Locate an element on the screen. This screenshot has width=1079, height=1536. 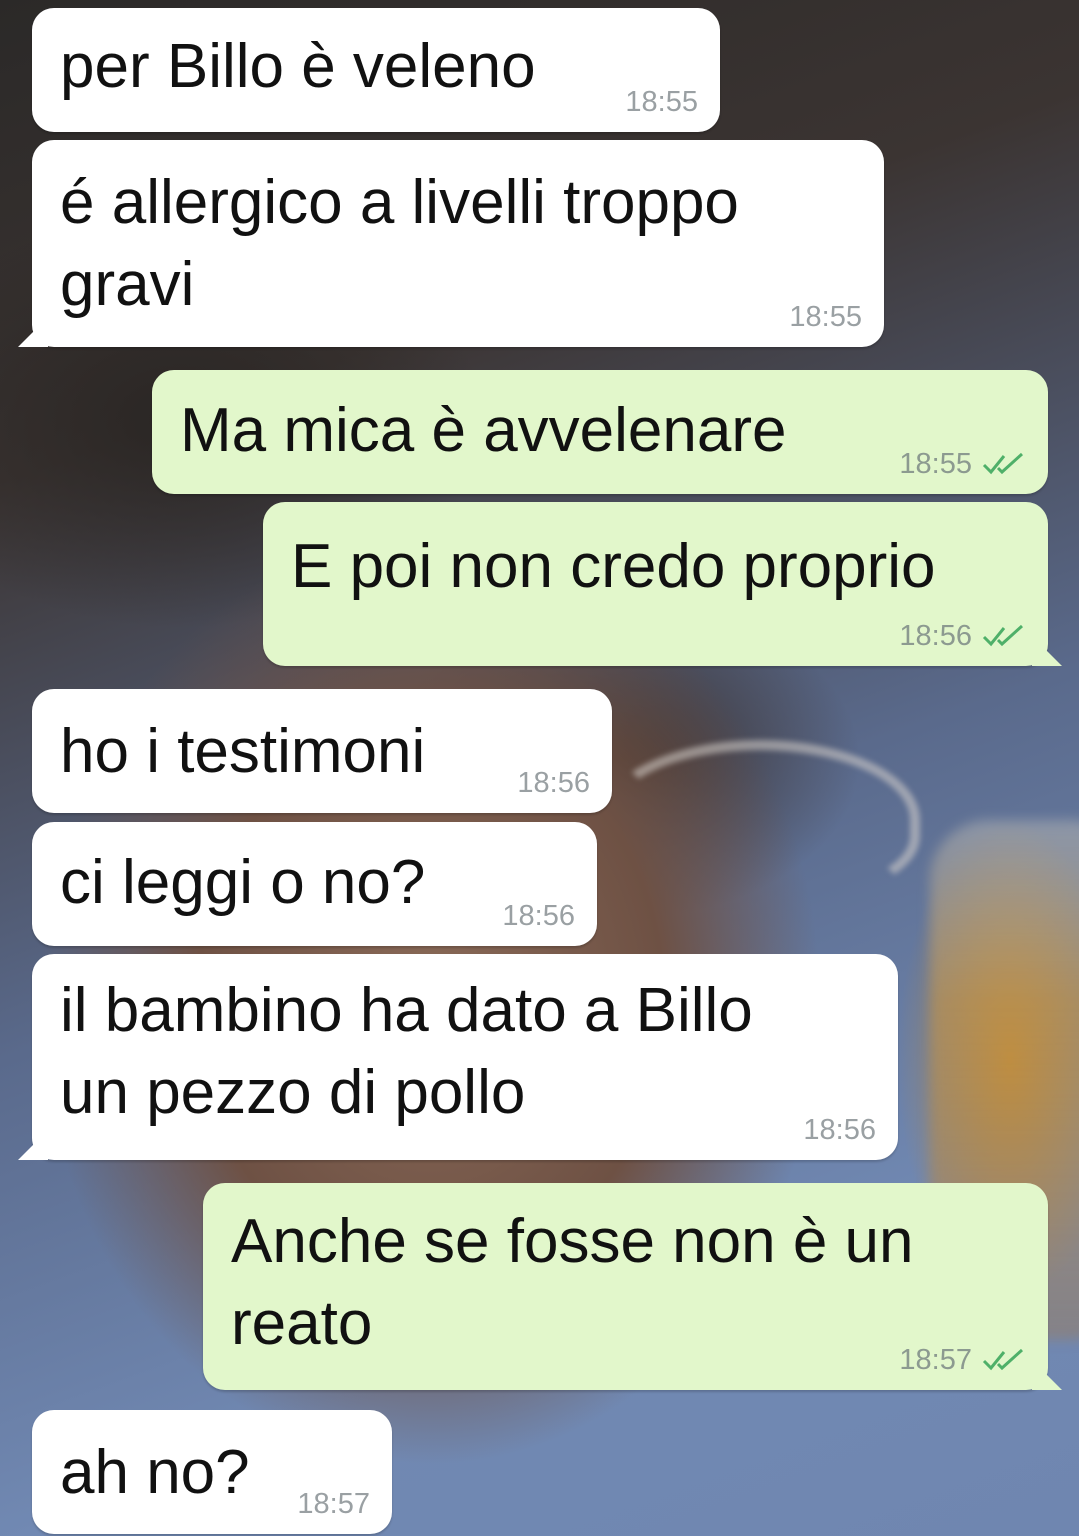
message-text: per Billo è veleno is located at coordinates (298, 66).